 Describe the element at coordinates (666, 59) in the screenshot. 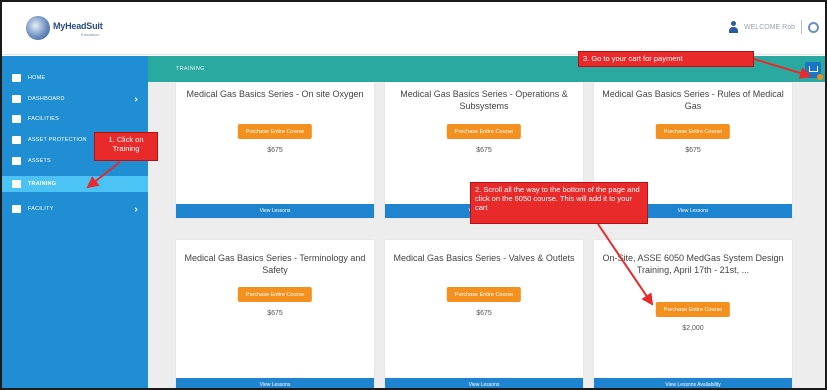

I see `step3-callout: 3. Go to your cart for payment` at that location.